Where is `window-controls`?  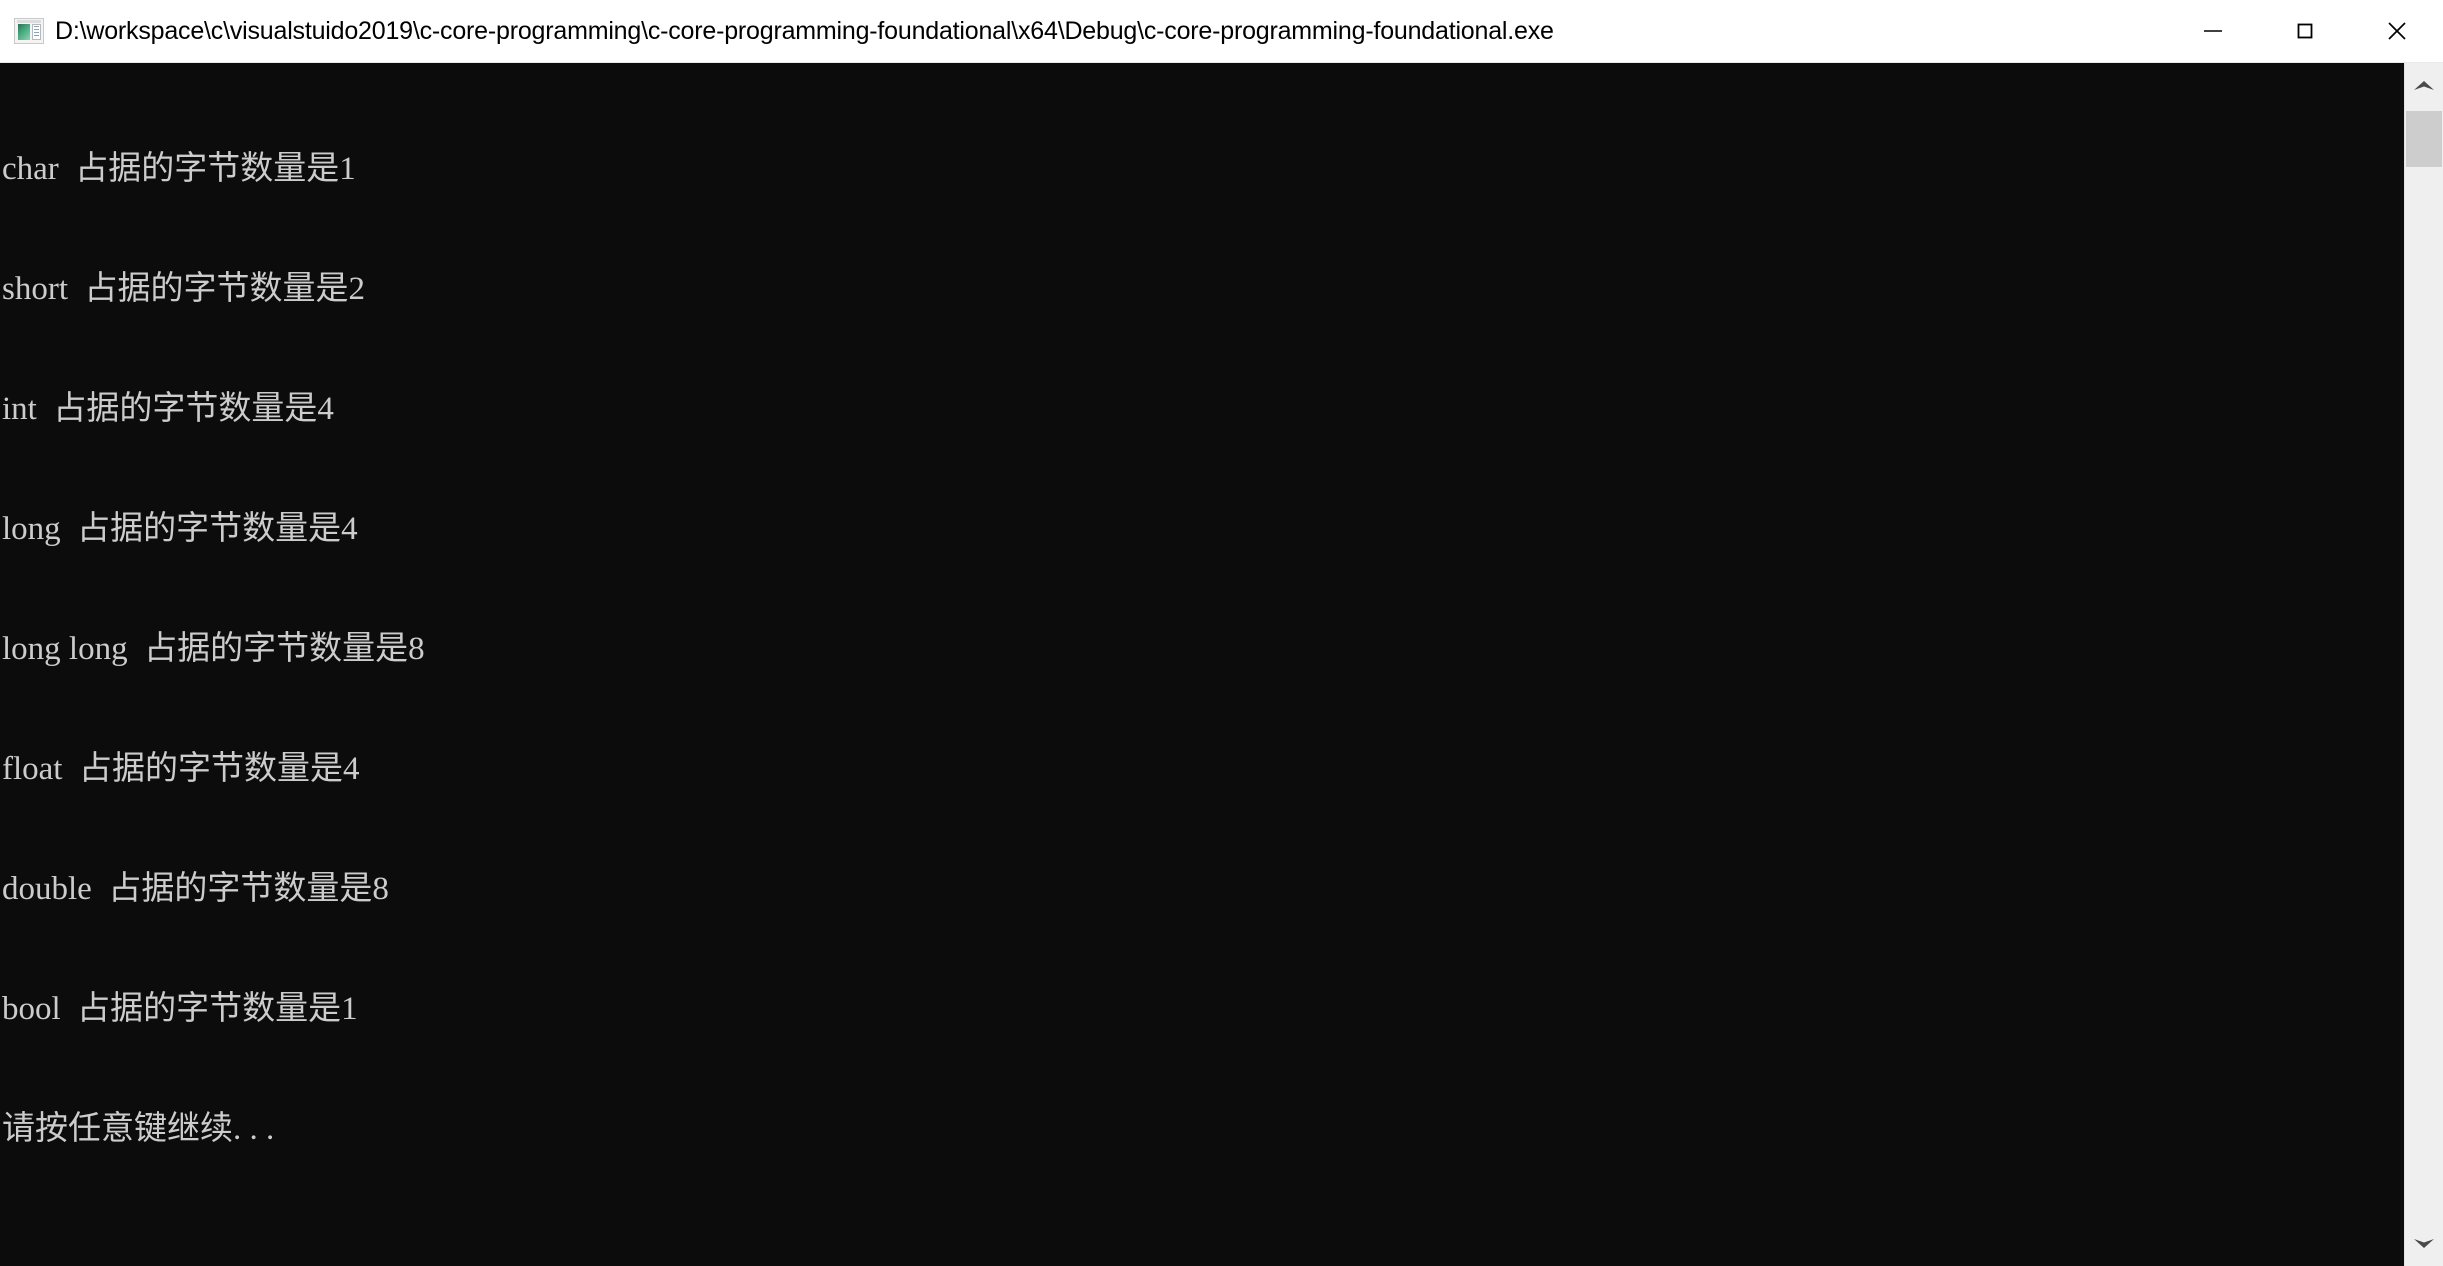 window-controls is located at coordinates (2305, 31).